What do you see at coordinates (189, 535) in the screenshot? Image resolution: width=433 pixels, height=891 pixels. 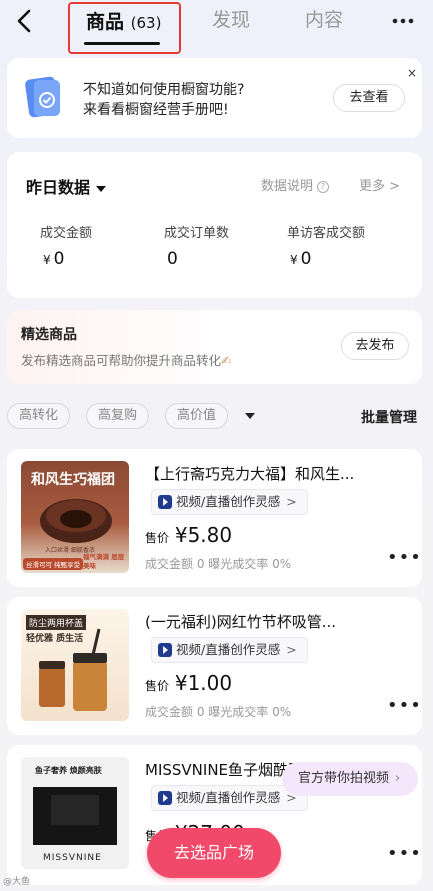 I see `product-price: 售价 ¥5.80` at bounding box center [189, 535].